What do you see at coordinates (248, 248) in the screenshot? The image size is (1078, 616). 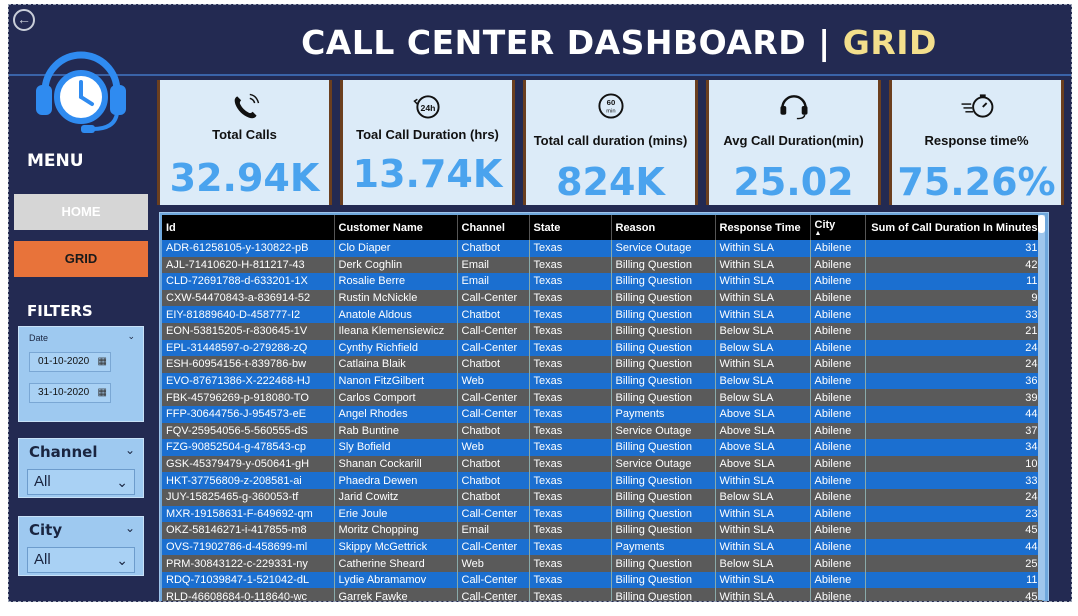 I see `table-cell: ADR-61258105-y-130822-pB` at bounding box center [248, 248].